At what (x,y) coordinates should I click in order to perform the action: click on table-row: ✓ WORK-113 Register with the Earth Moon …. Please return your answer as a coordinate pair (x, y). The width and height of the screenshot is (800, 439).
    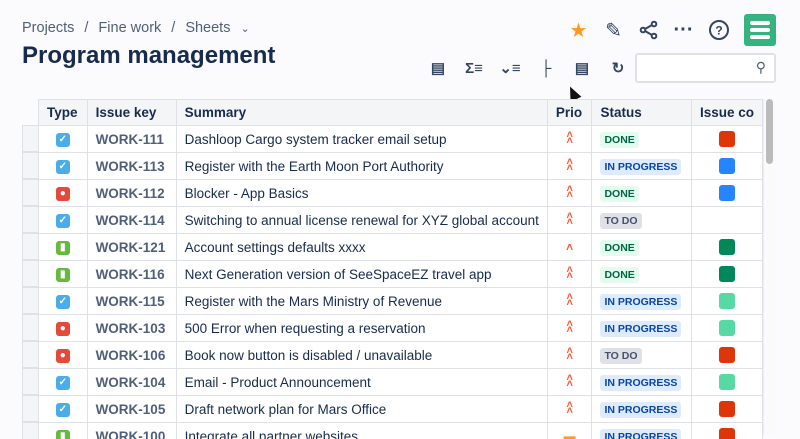
    Looking at the image, I should click on (401, 166).